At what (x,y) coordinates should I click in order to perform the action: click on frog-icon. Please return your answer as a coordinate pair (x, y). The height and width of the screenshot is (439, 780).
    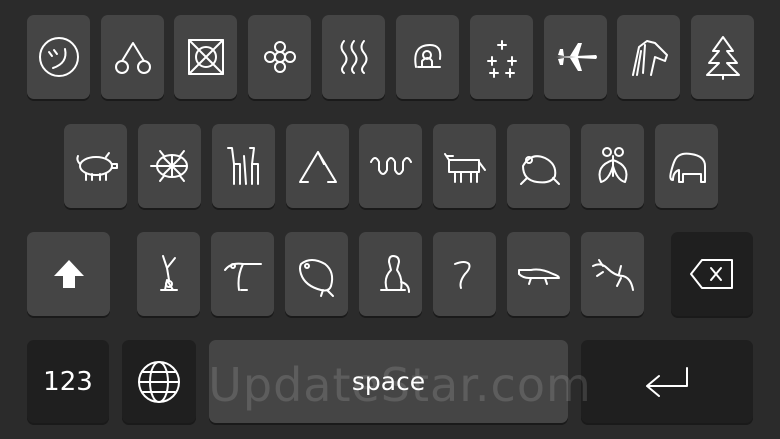
    Looking at the image, I should click on (539, 170).